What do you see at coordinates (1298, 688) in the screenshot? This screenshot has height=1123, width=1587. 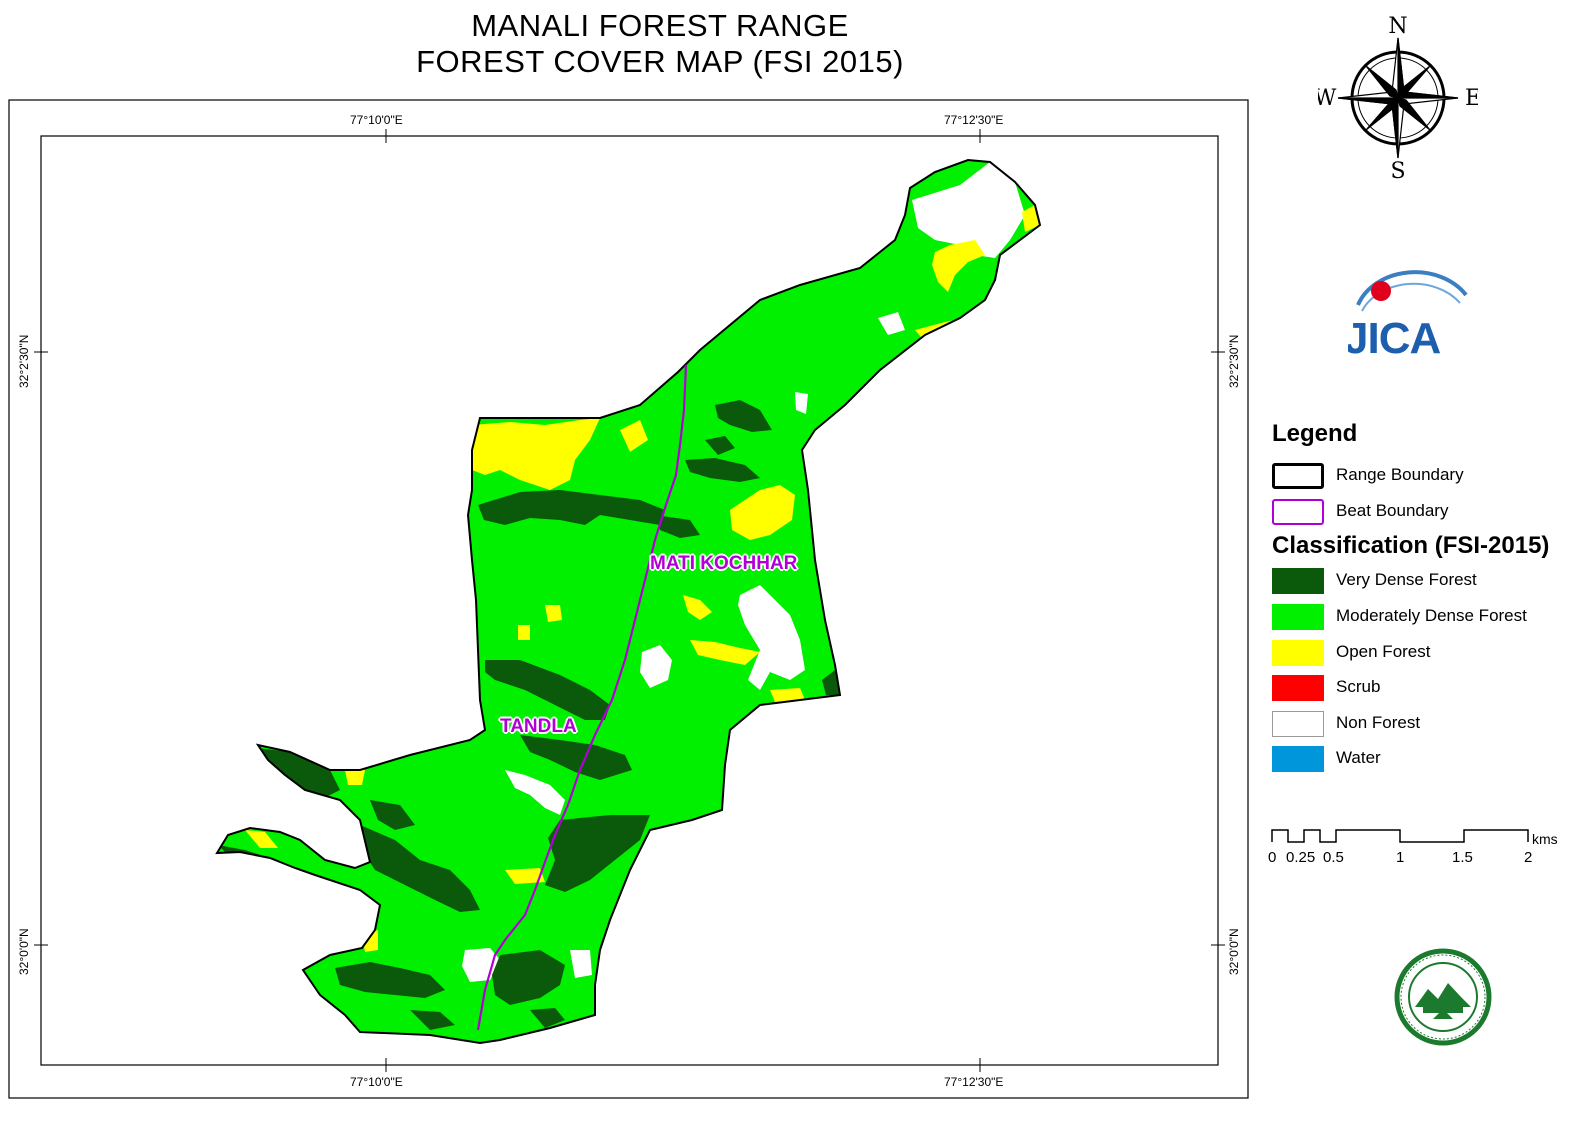 I see `scrub-swatch` at bounding box center [1298, 688].